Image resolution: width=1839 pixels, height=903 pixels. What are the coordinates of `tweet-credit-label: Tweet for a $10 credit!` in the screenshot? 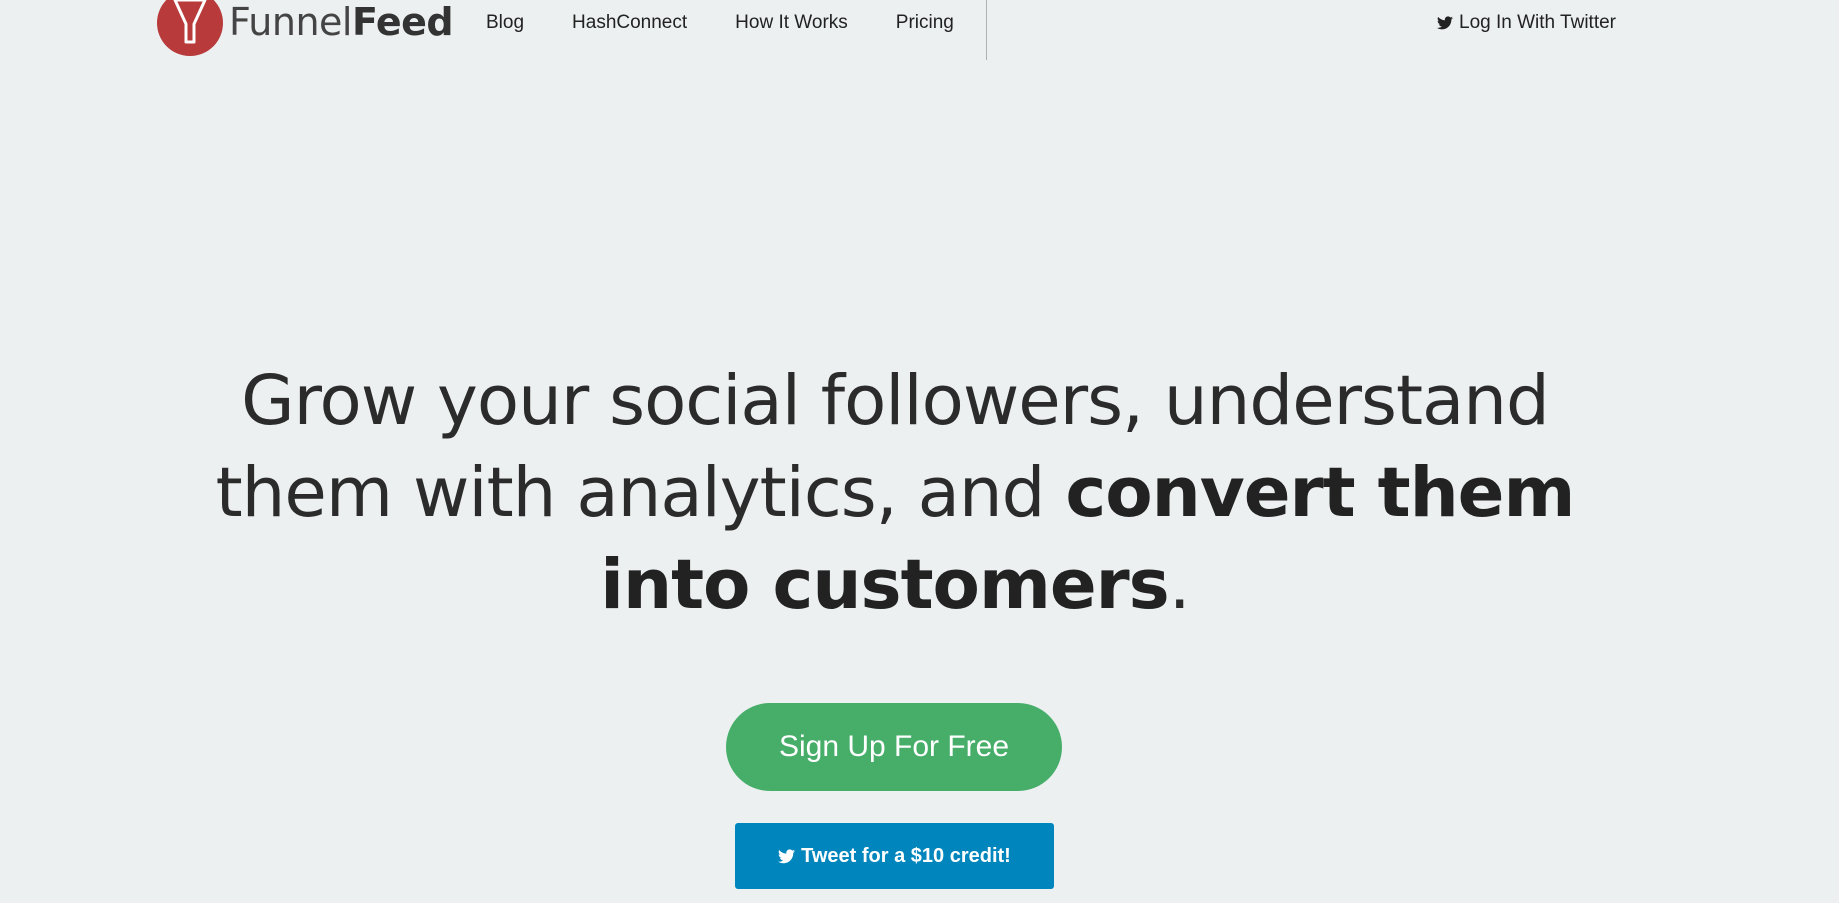 It's located at (906, 855).